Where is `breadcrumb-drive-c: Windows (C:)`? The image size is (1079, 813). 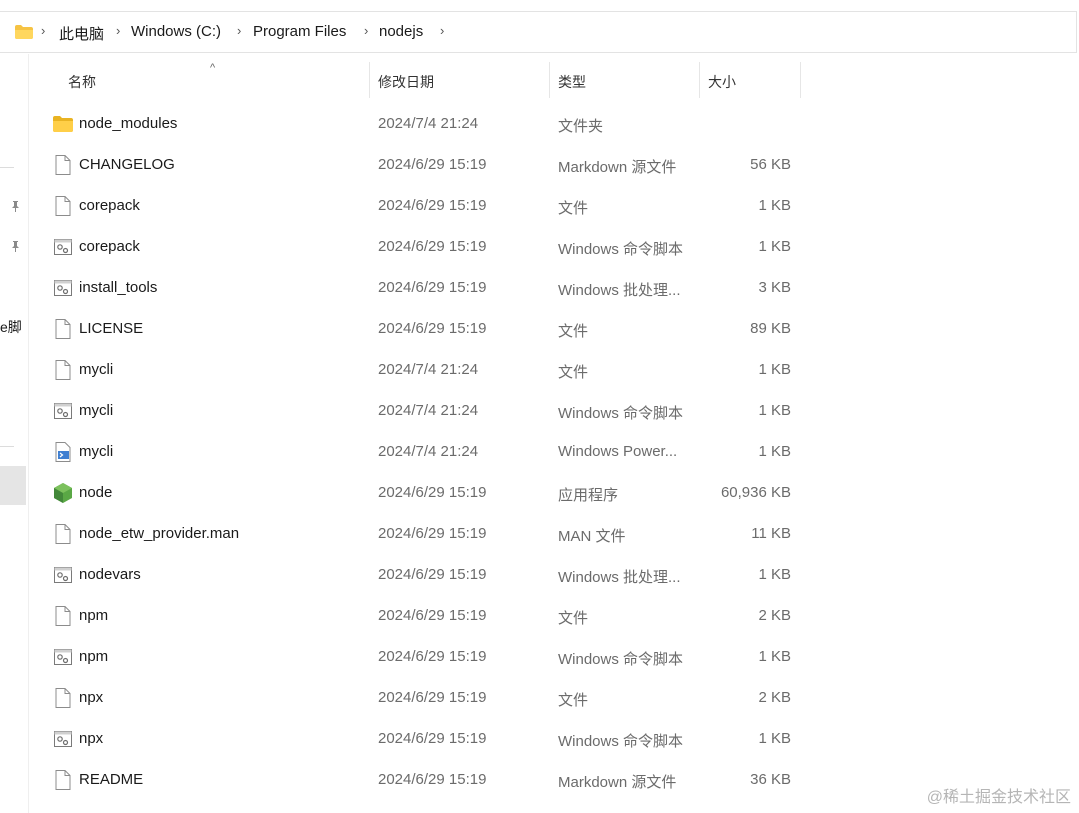 breadcrumb-drive-c: Windows (C:) is located at coordinates (176, 31).